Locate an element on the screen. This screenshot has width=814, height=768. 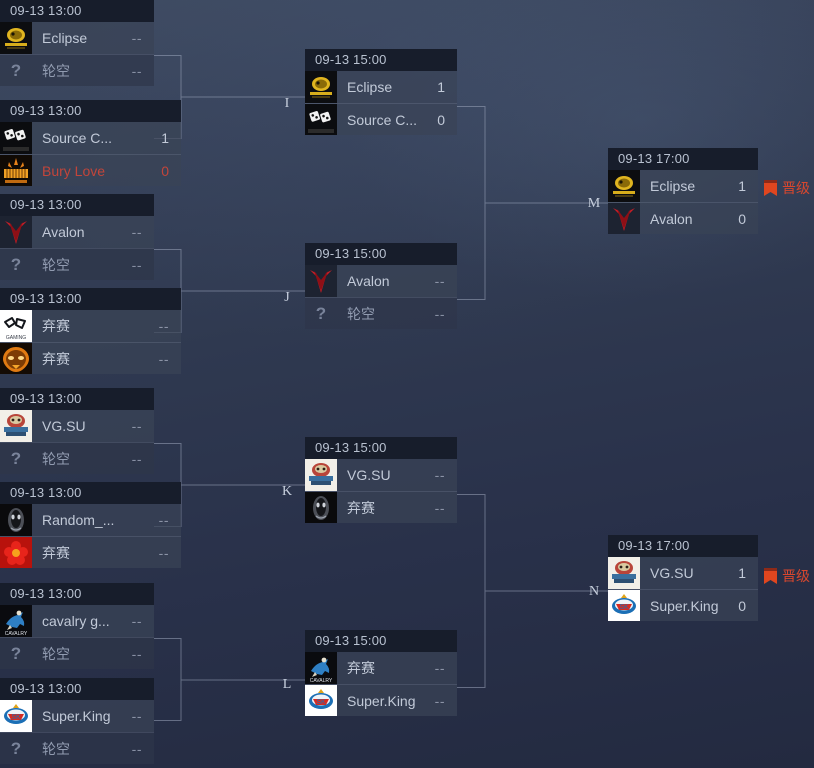
team-row: Random_... -- is located at coordinates (90, 520).